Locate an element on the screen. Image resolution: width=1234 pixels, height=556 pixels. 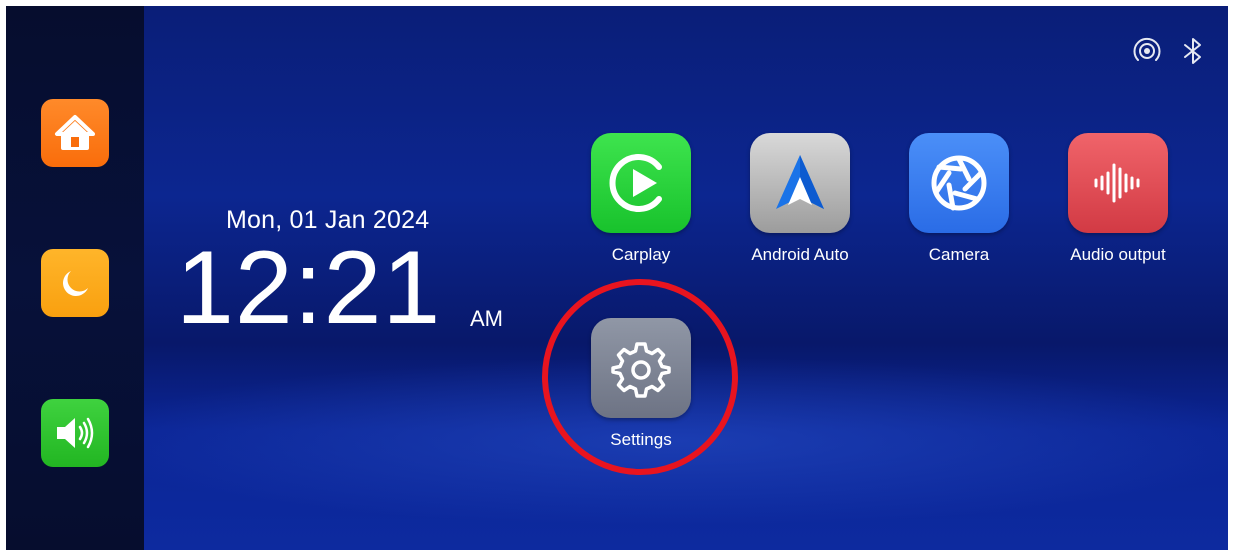
am-pm-label: AM is located at coordinates (486, 318).